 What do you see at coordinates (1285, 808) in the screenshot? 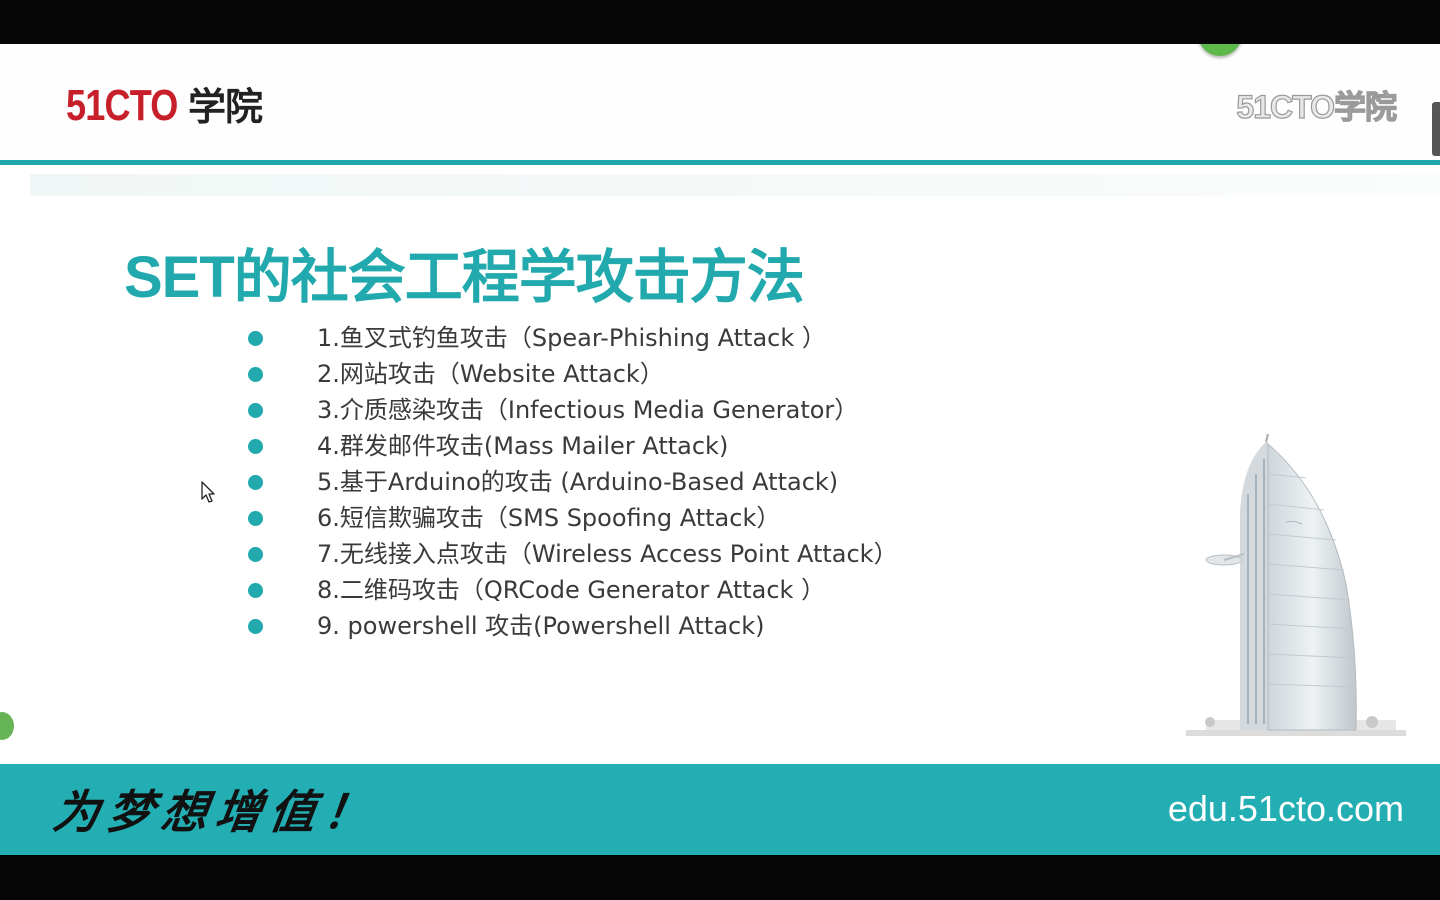
I see `footer-site-url: edu.51cto.com` at bounding box center [1285, 808].